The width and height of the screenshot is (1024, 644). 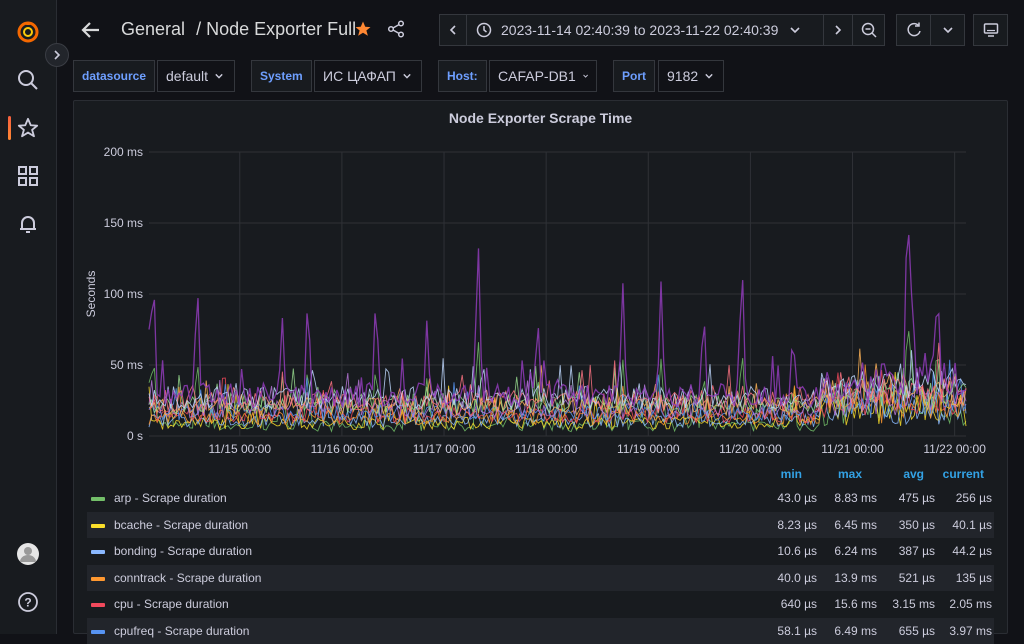 What do you see at coordinates (181, 631) in the screenshot?
I see `legend-series-name: cpufreq - Scrape duration` at bounding box center [181, 631].